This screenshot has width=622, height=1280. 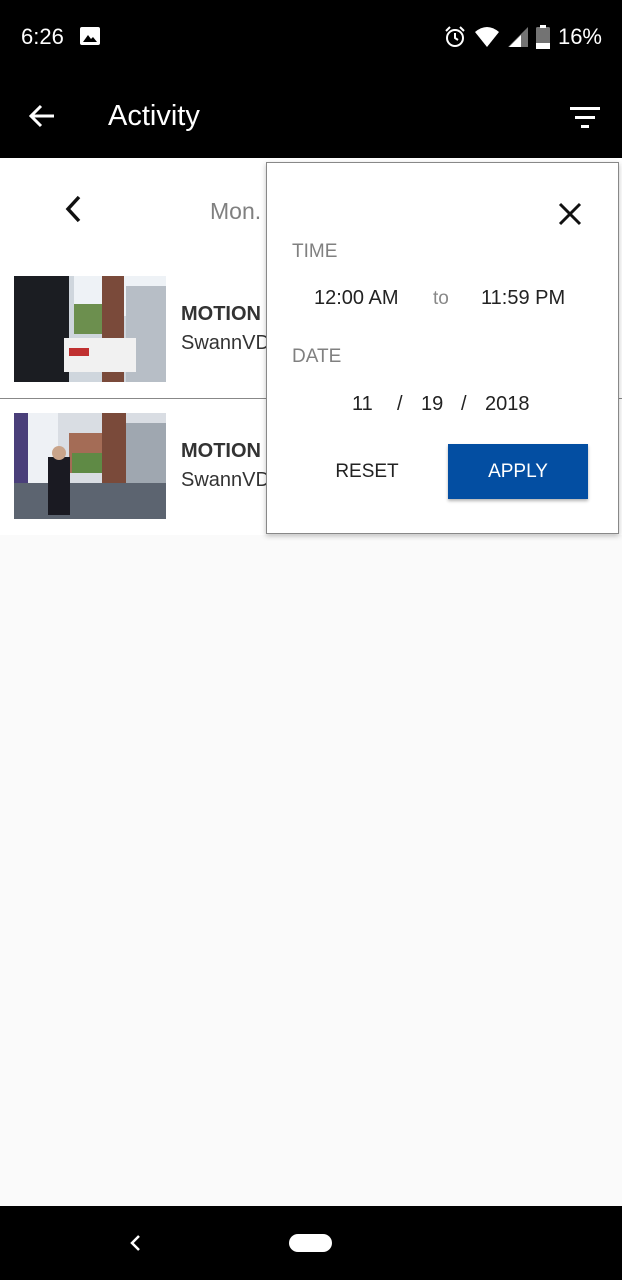 What do you see at coordinates (570, 214) in the screenshot?
I see `close-icon` at bounding box center [570, 214].